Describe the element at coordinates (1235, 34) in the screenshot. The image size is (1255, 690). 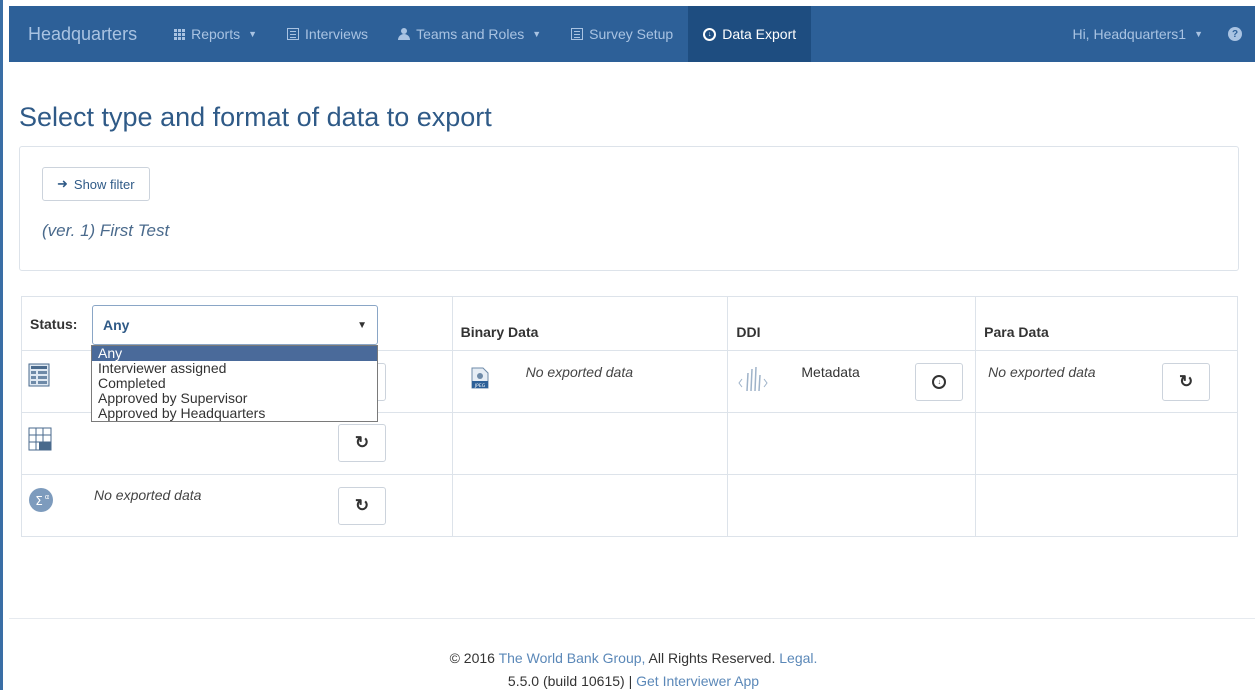
I see `help-icon: ?` at that location.